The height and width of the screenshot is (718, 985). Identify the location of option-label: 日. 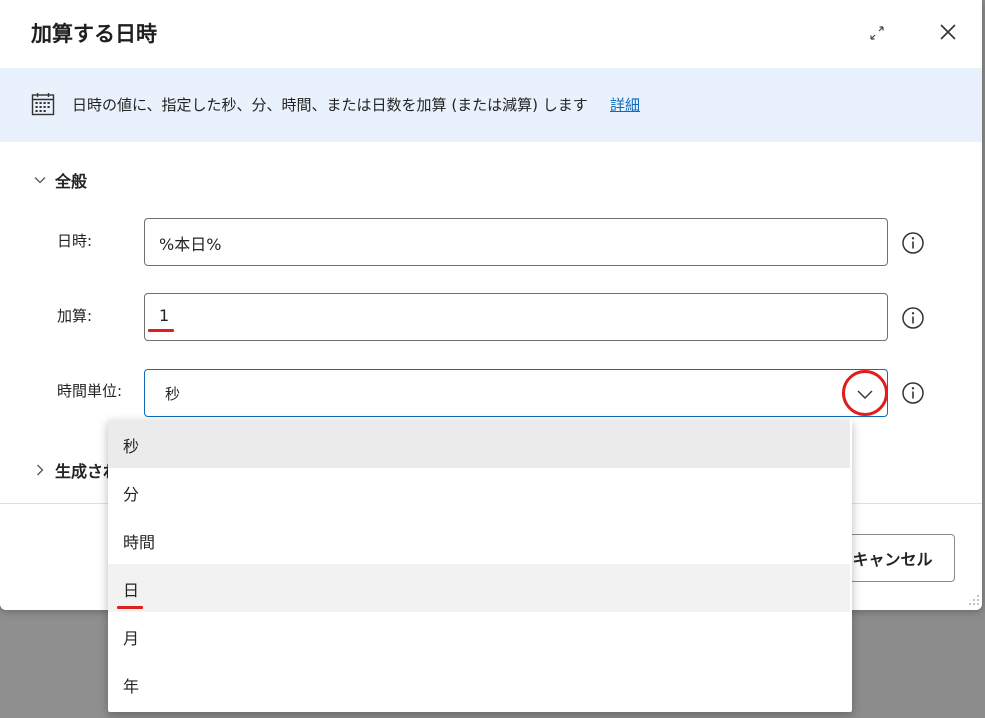
(131, 590).